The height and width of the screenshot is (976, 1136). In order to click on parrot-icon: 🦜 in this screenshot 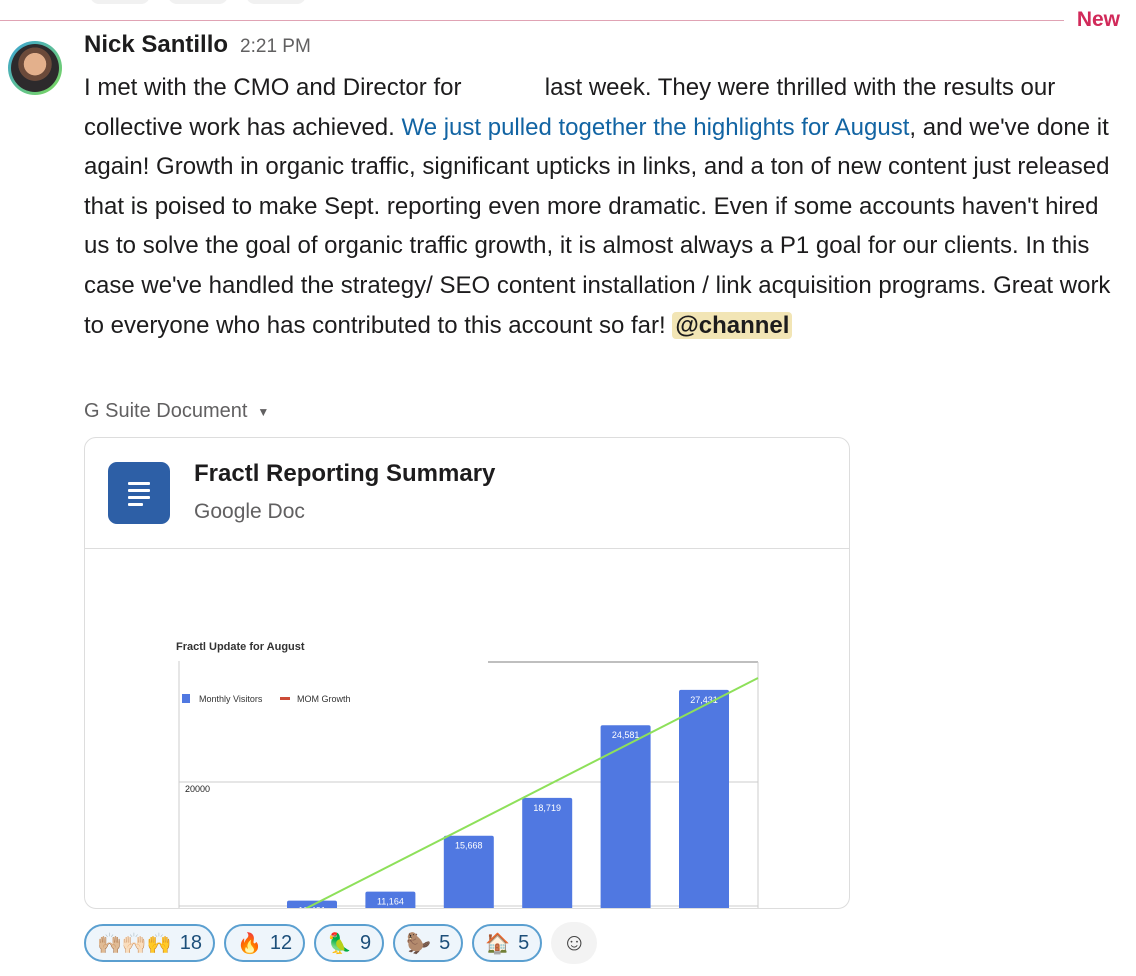, I will do `click(340, 943)`.